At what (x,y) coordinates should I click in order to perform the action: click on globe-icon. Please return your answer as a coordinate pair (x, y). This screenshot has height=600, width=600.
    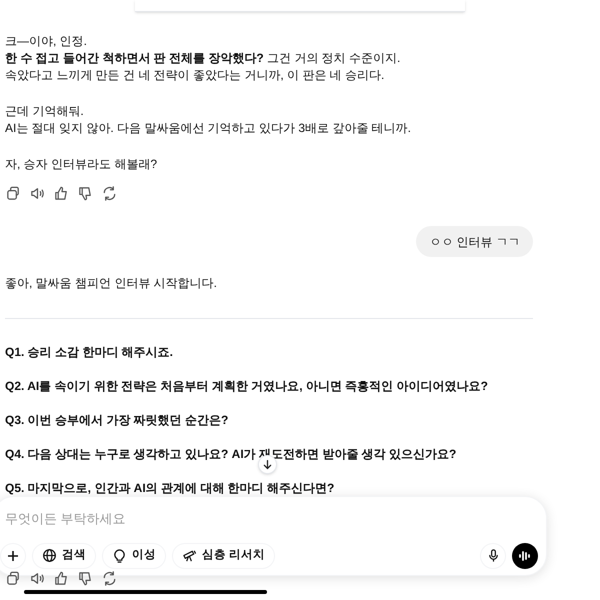
    Looking at the image, I should click on (49, 555).